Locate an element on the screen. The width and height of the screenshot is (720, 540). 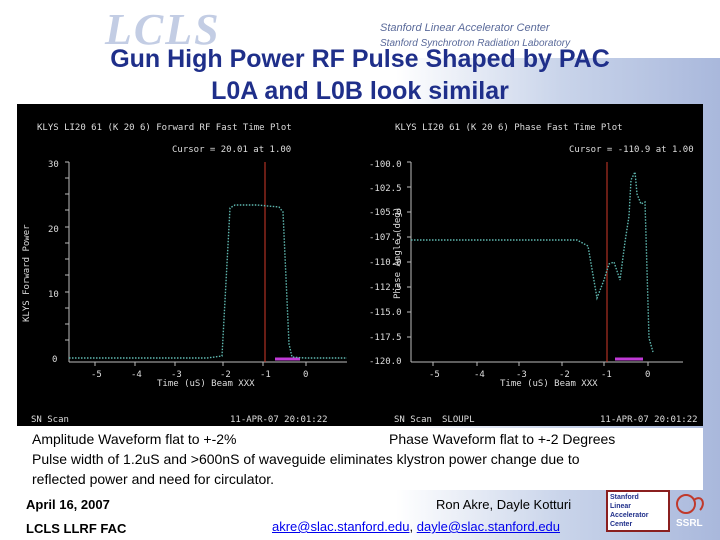
left-plot-footer-left: SN Scan is located at coordinates (50, 420).